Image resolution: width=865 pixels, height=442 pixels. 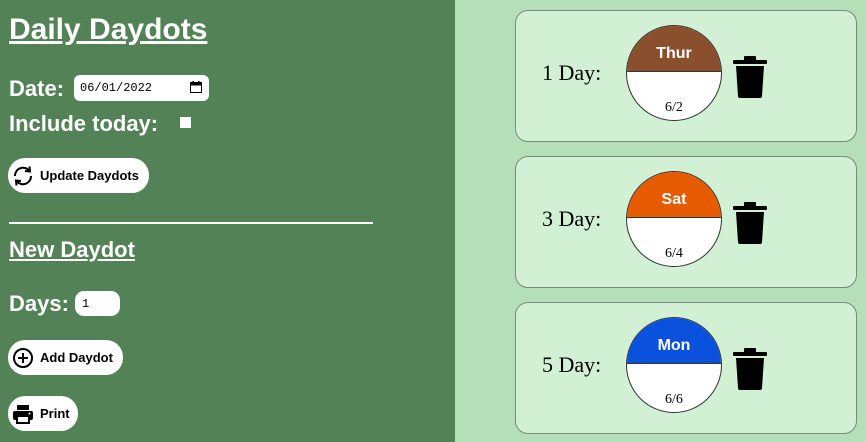 What do you see at coordinates (89, 175) in the screenshot?
I see `update-daydots-label: Update Daydots` at bounding box center [89, 175].